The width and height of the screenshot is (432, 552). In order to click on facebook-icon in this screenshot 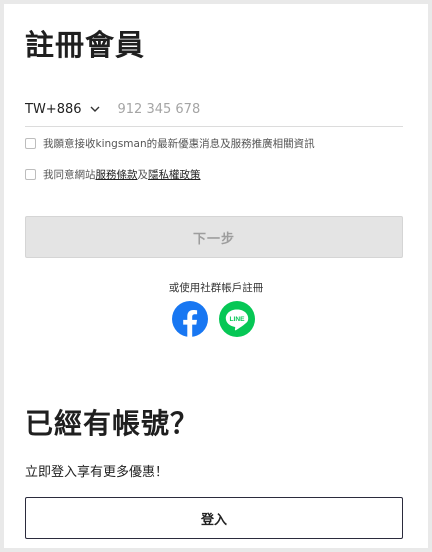, I will do `click(190, 319)`.